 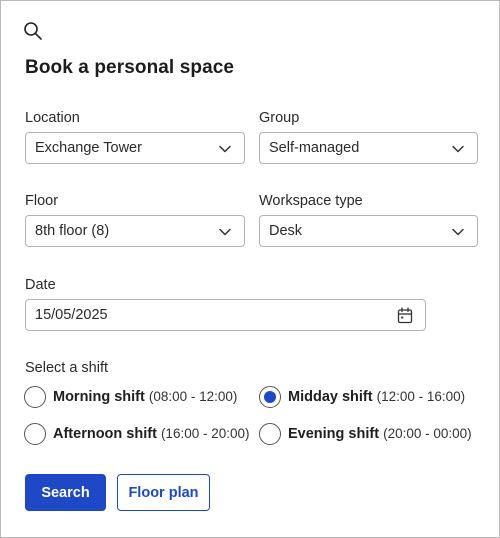 I want to click on group-select: Self-managed, so click(x=368, y=148).